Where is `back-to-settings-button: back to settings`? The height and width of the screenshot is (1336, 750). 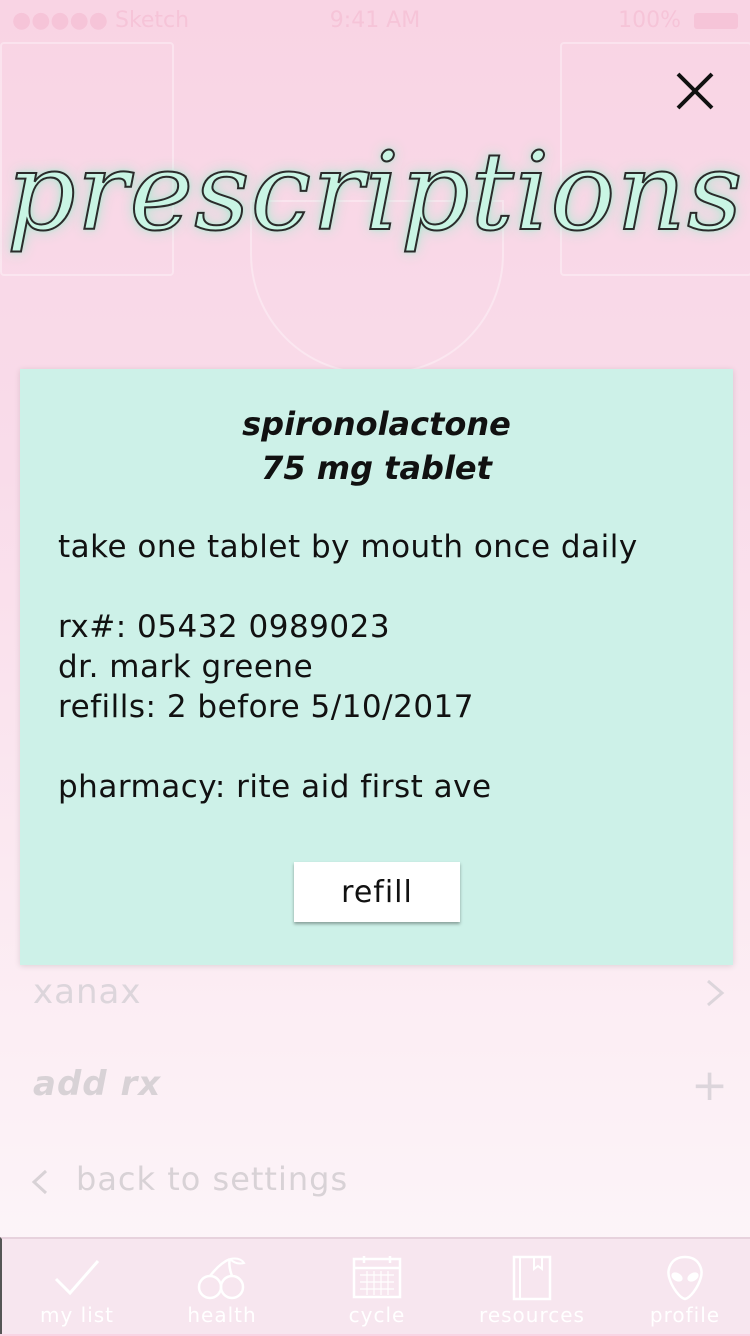
back-to-settings-button: back to settings is located at coordinates (375, 1185).